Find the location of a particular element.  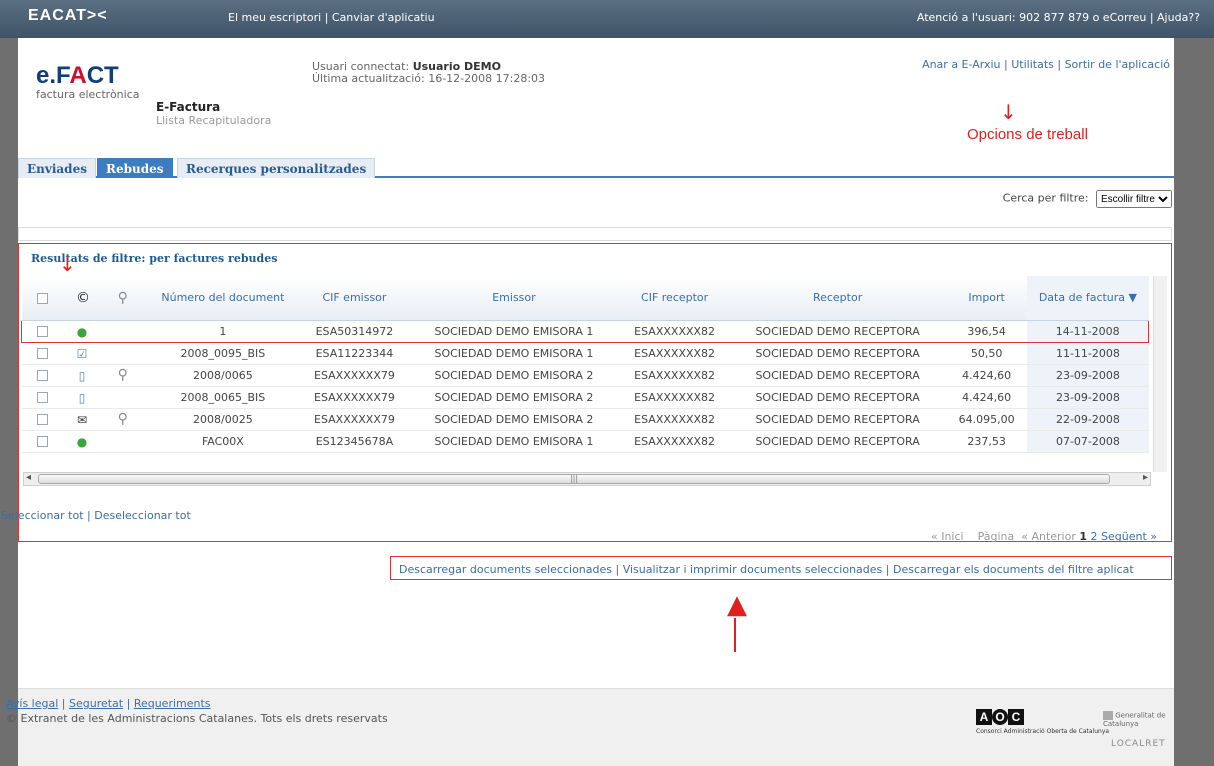

select-all-checkbox is located at coordinates (42, 298).